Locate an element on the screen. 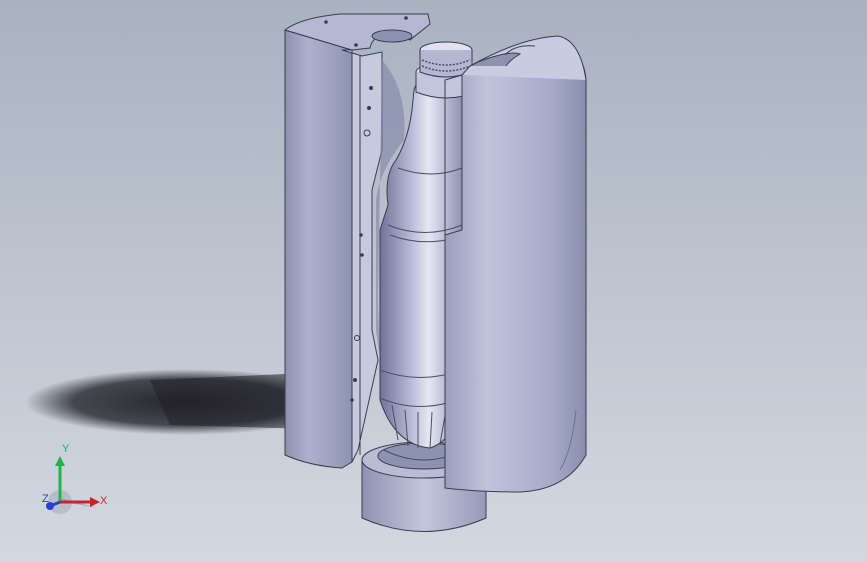 This screenshot has width=867, height=562. mold-half-right is located at coordinates (515, 264).